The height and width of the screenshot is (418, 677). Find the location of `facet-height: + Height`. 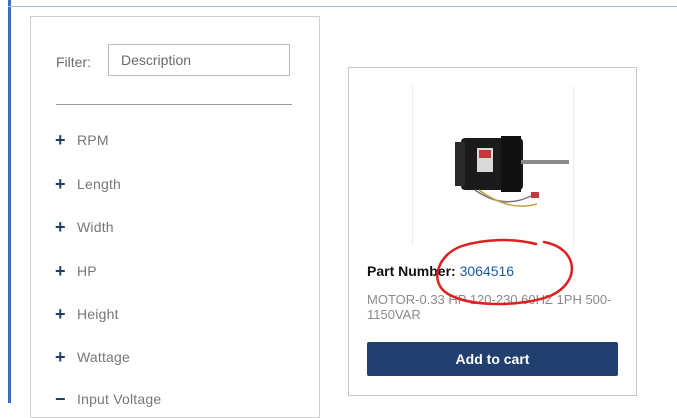

facet-height: + Height is located at coordinates (87, 314).